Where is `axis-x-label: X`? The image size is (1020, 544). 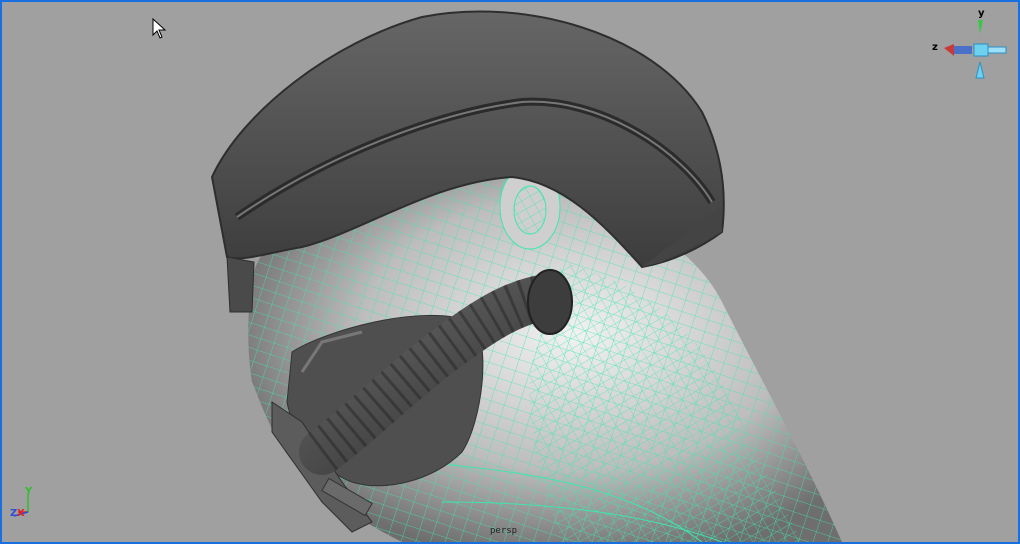 axis-x-label: X is located at coordinates (21, 513).